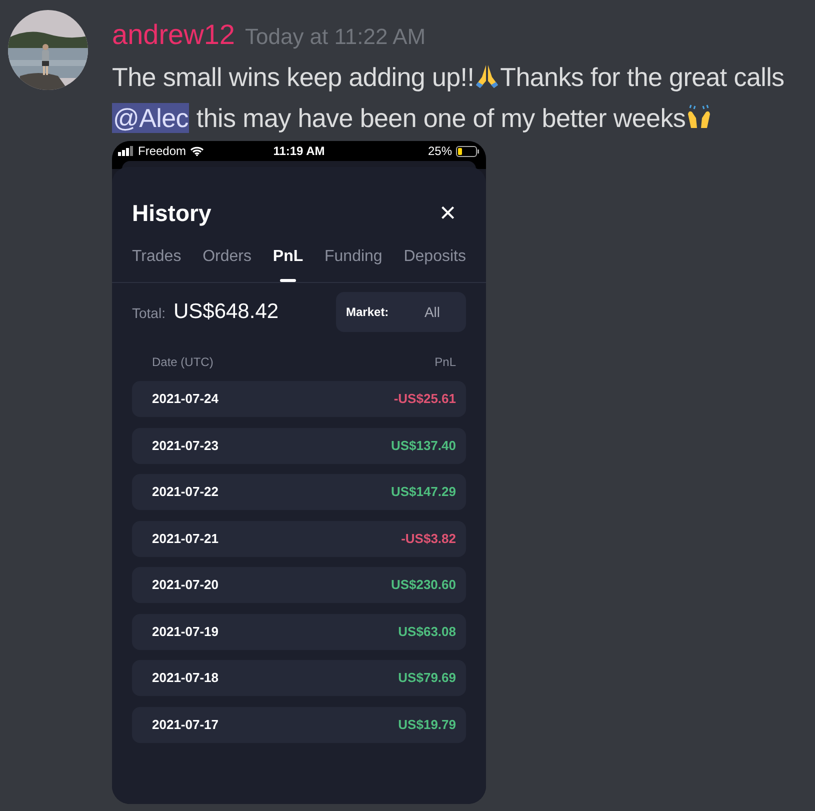 This screenshot has height=811, width=815. I want to click on praying-hands-icon, so click(487, 76).